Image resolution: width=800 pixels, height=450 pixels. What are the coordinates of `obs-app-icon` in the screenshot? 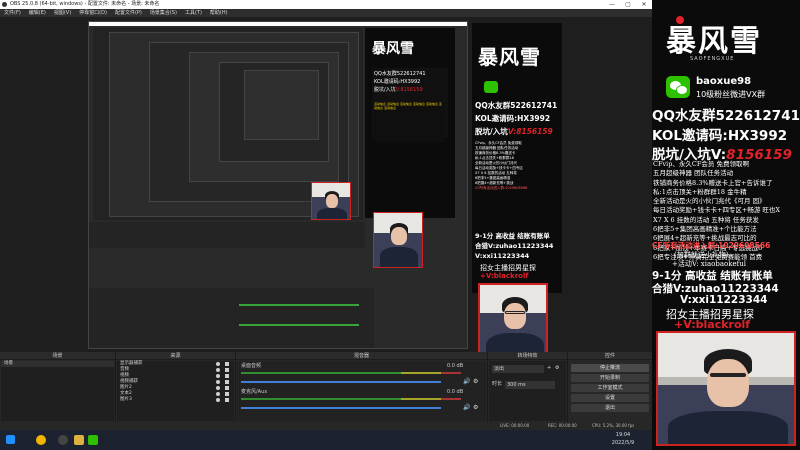 It's located at (4, 4).